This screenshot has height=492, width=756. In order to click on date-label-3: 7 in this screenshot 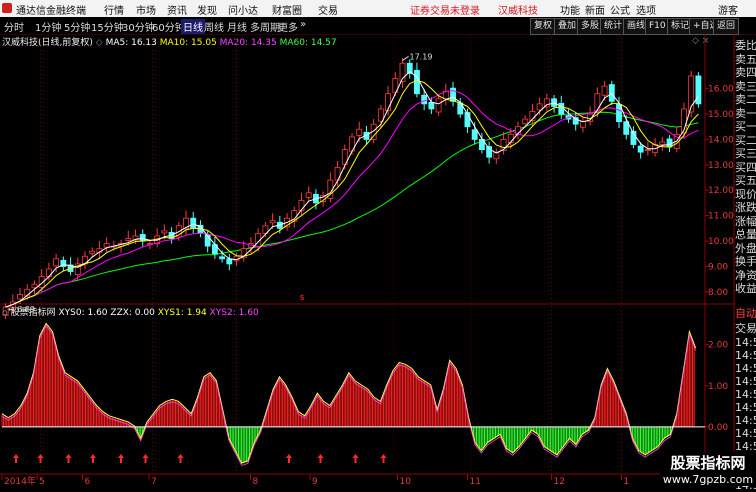, I will do `click(154, 482)`.